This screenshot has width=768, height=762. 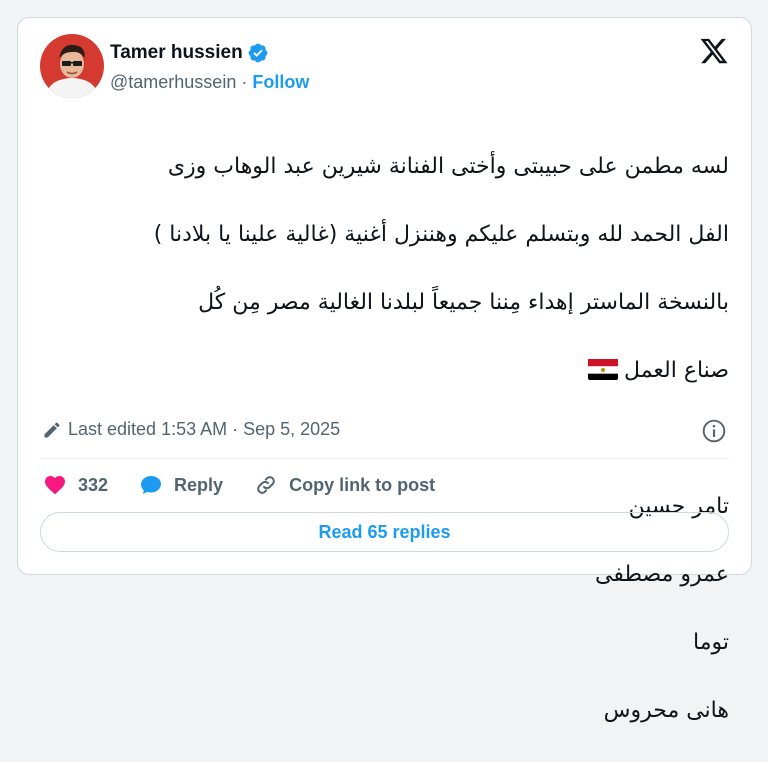 I want to click on tweet-line: صناع العمل, so click(x=676, y=370).